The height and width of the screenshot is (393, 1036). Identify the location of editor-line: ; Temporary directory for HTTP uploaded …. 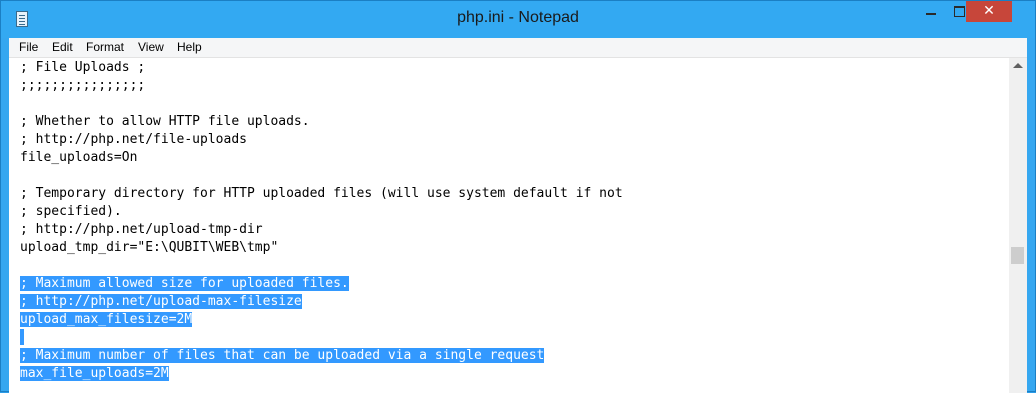
(321, 193).